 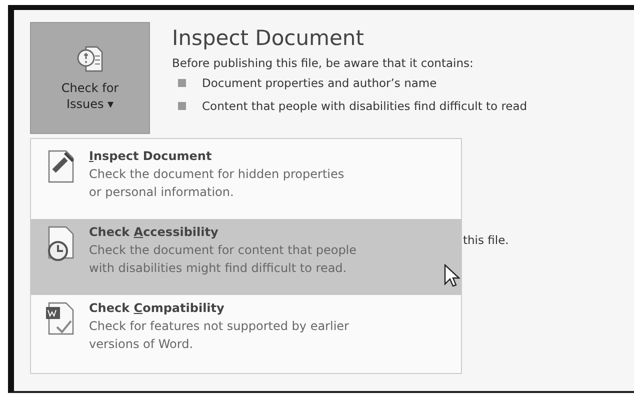 I want to click on bullet-text: Content that people with disabilities find difficult to read, so click(x=365, y=106).